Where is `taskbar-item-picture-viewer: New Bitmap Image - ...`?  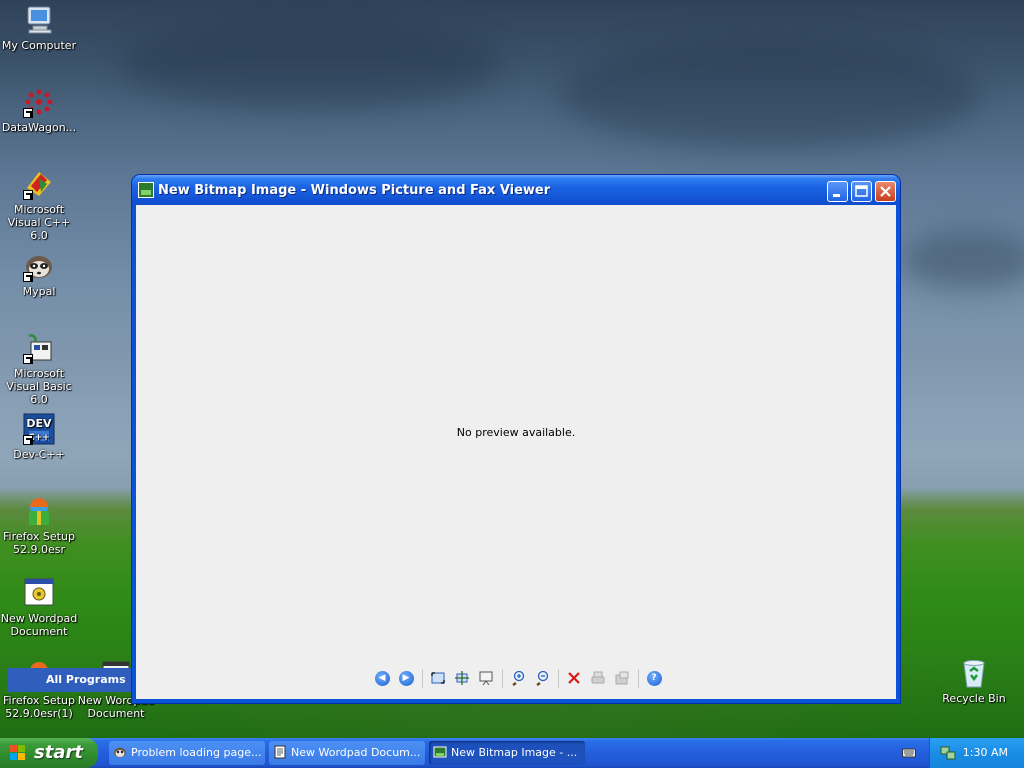 taskbar-item-picture-viewer: New Bitmap Image - ... is located at coordinates (507, 753).